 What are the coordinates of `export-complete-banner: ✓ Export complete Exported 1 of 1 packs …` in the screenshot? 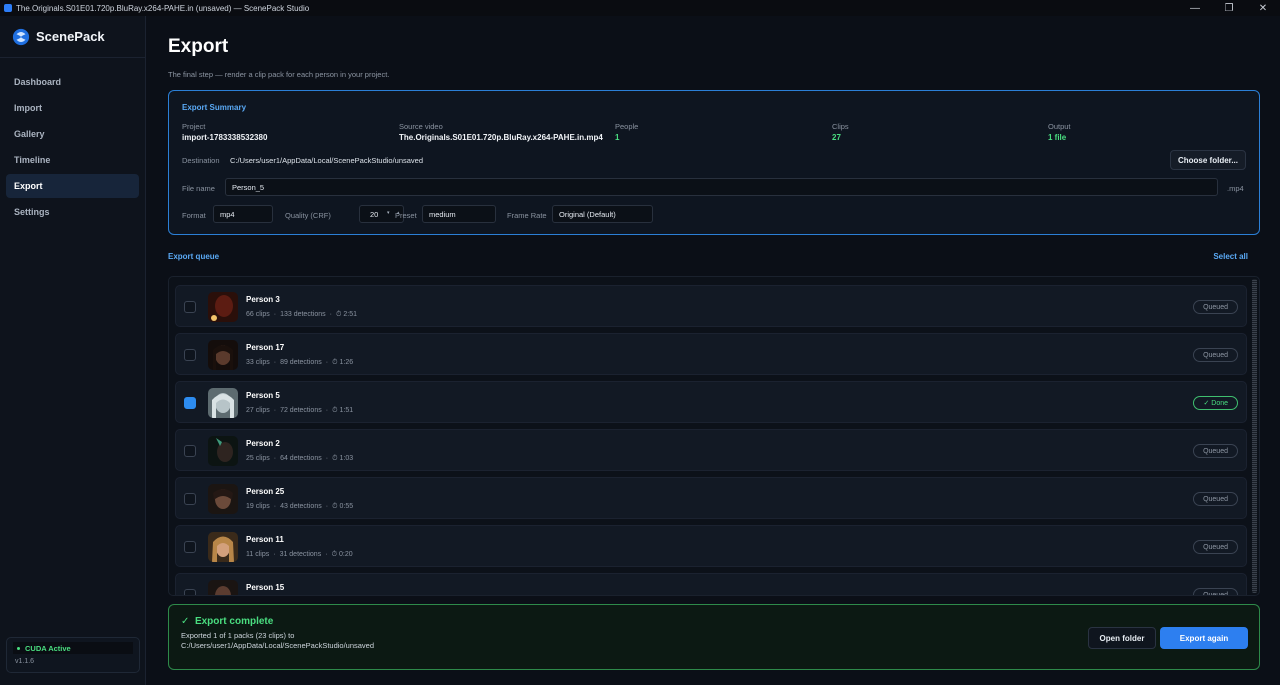 It's located at (714, 637).